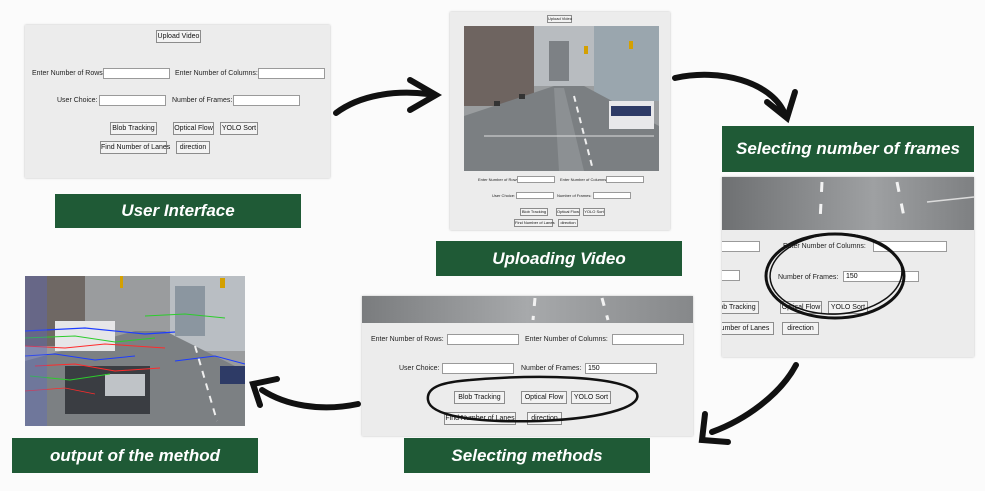  I want to click on caption-output: output of the method, so click(135, 455).